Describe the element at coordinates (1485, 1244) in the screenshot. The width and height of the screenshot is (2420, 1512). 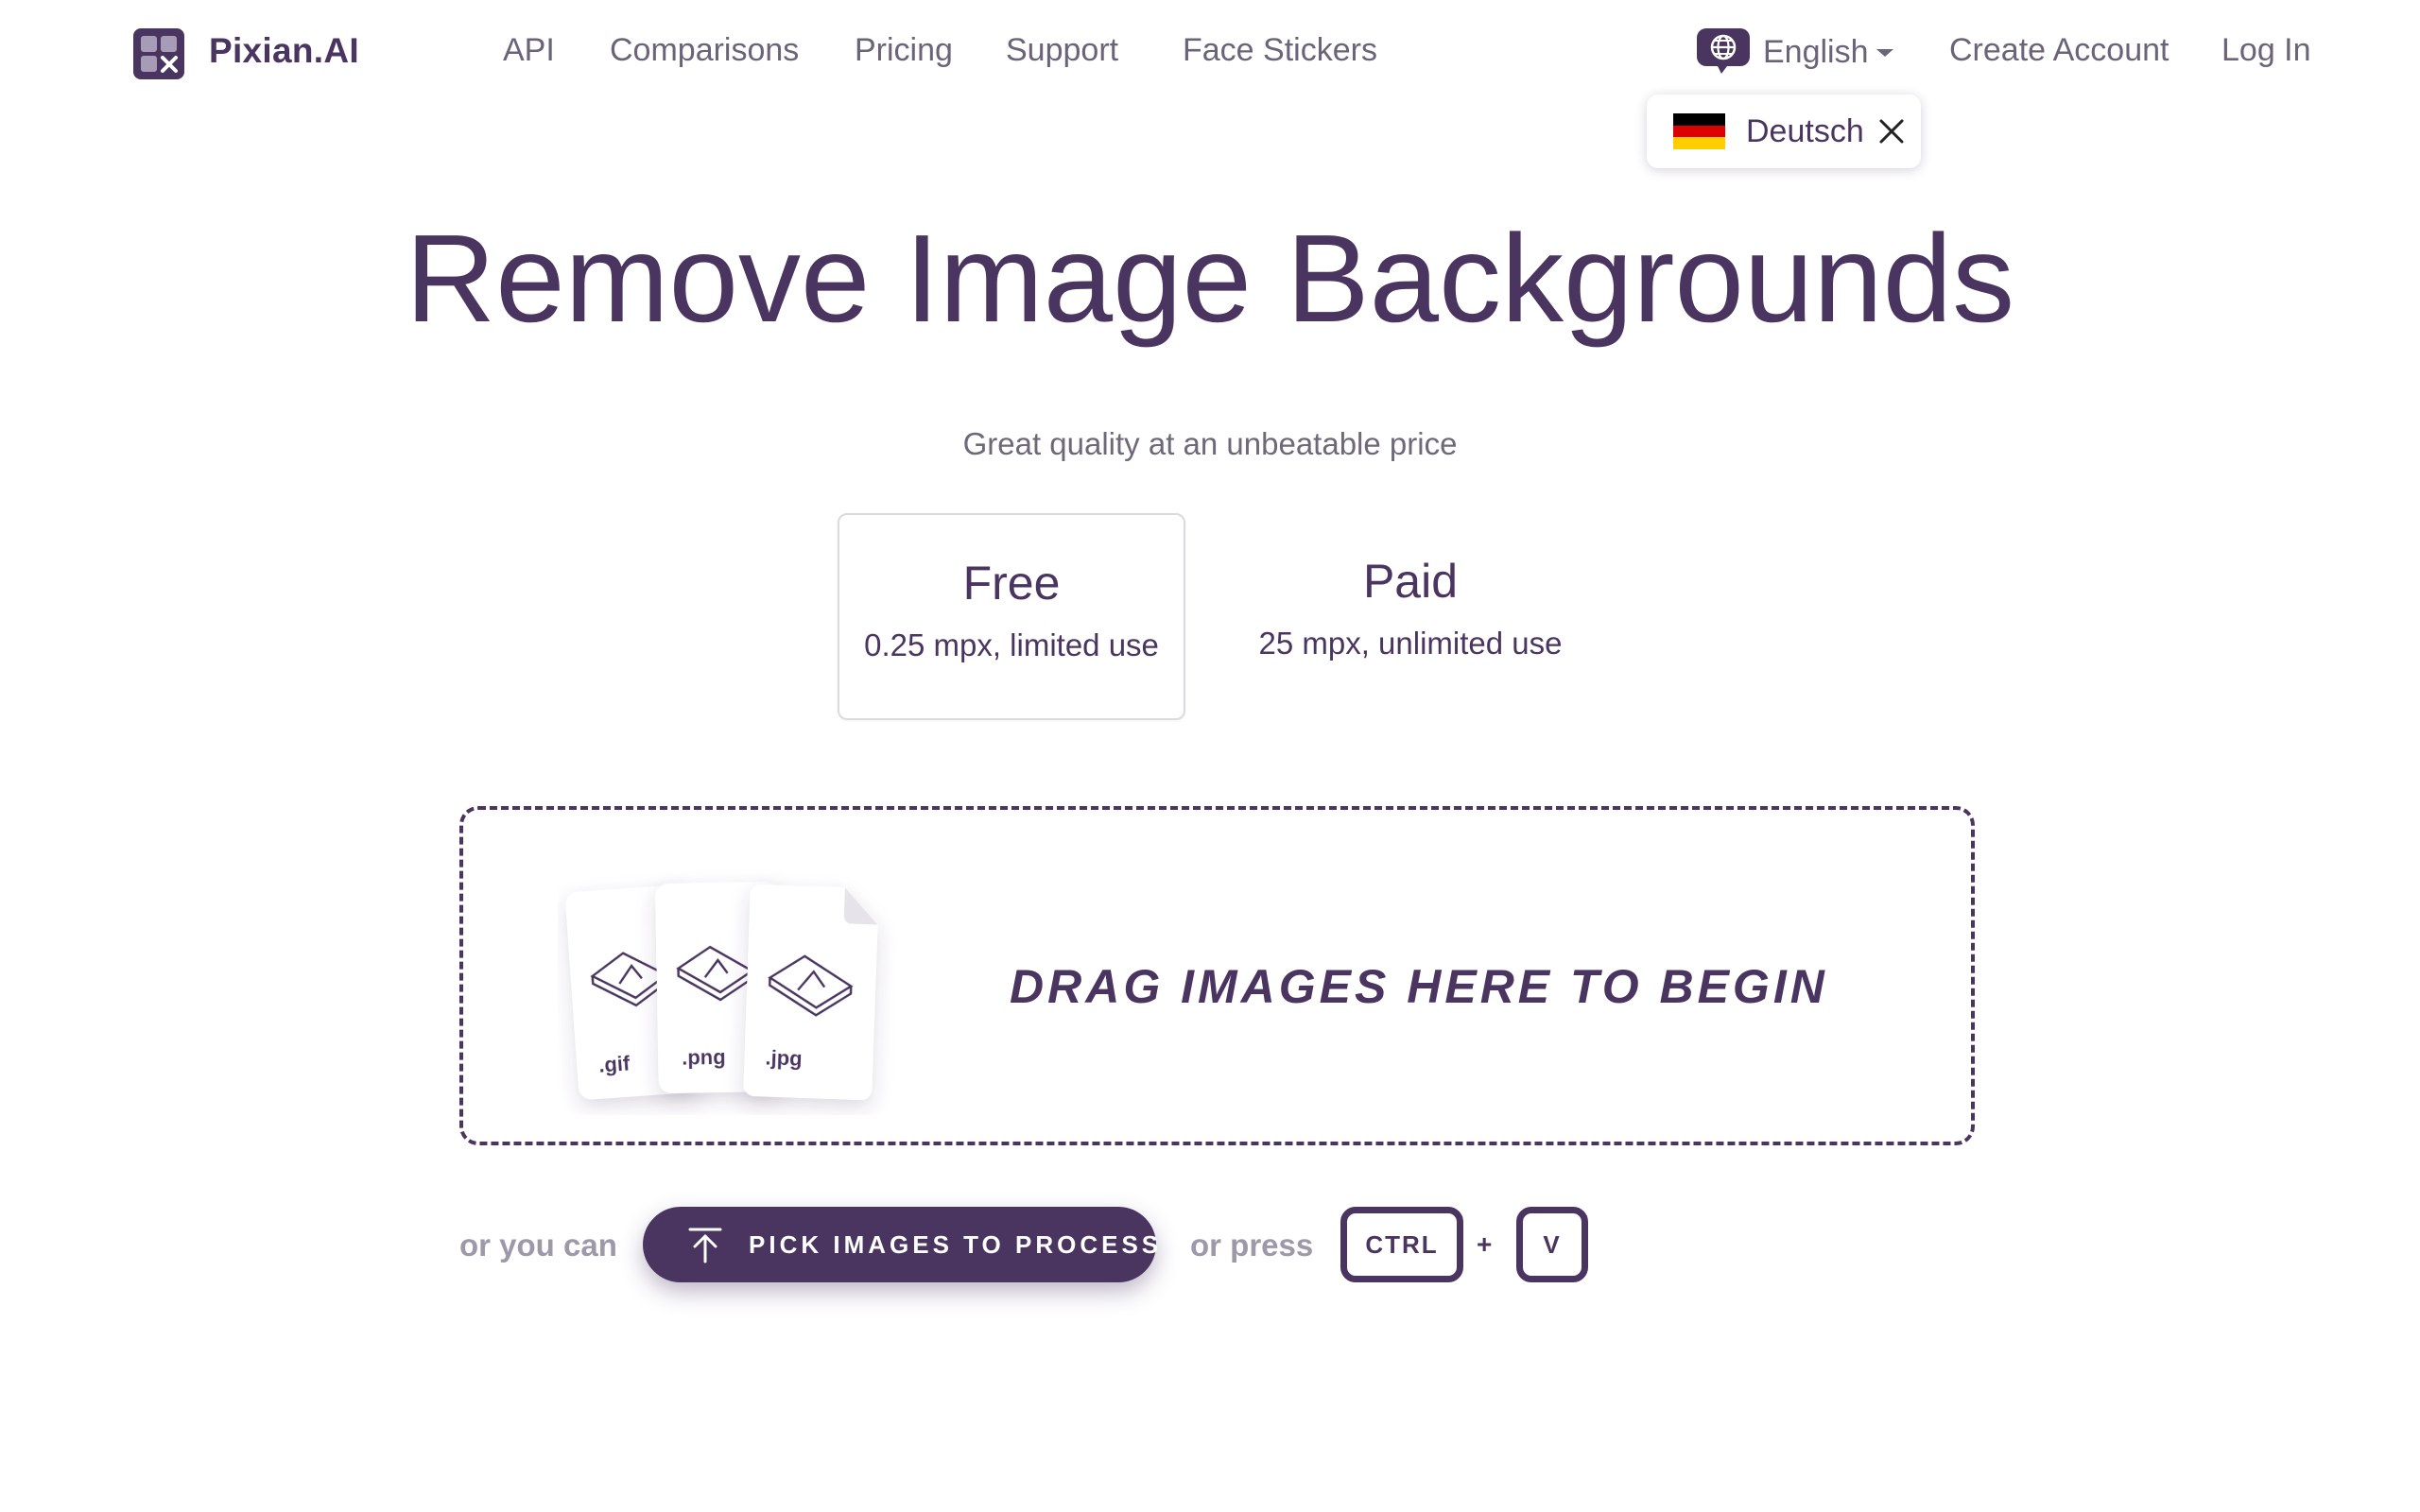
I see `plus-sign: +` at that location.